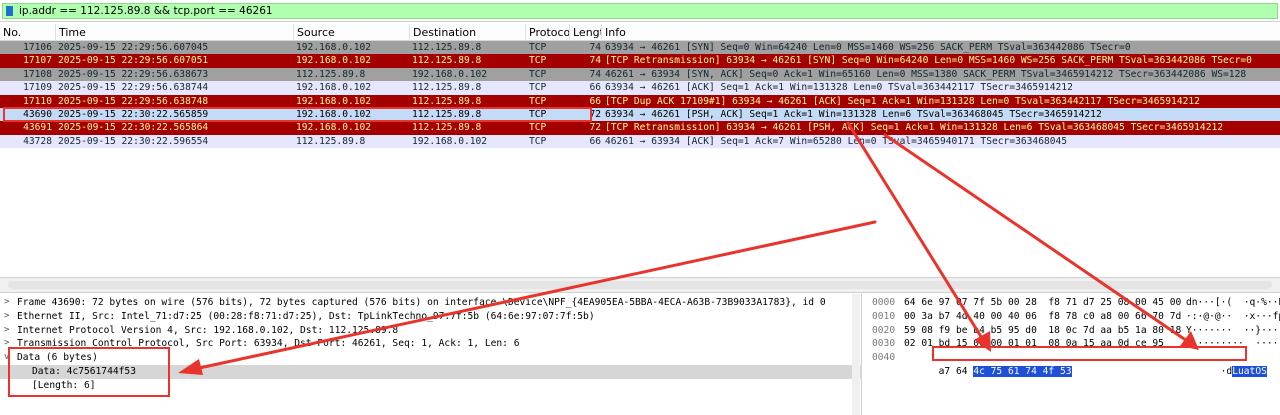 This screenshot has width=1280, height=415. I want to click on bytes-ascii: Y······· ··}·····, so click(1233, 330).